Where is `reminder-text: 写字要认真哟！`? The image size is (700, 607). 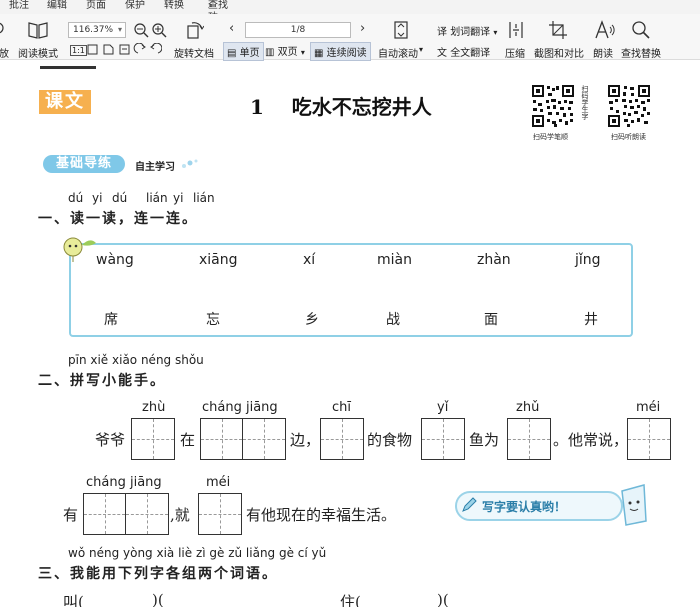 reminder-text: 写字要认真哟！ is located at coordinates (524, 507).